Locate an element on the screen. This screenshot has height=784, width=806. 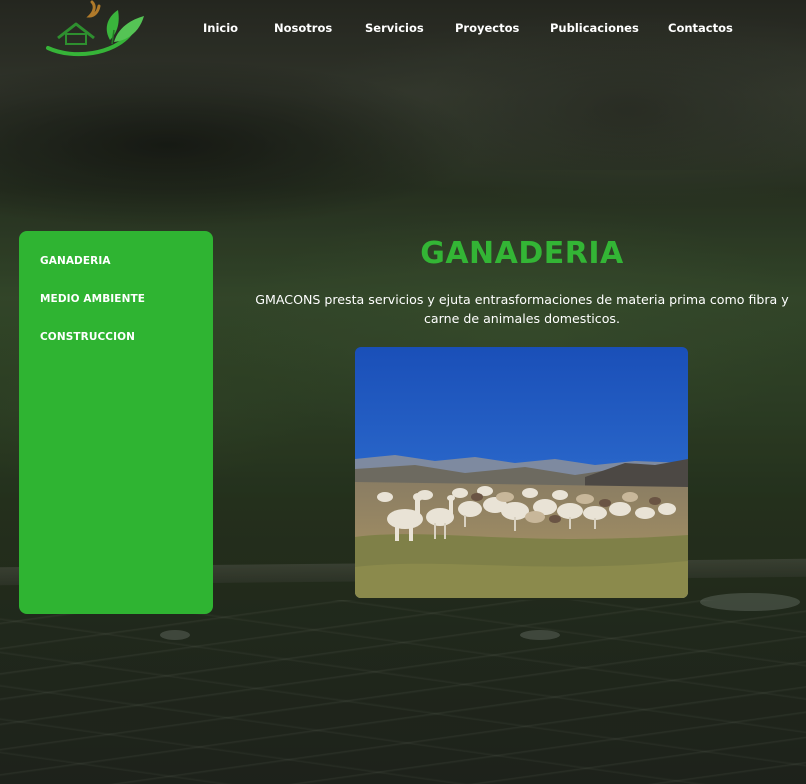
section-title: GANADERIA is located at coordinates (522, 253).